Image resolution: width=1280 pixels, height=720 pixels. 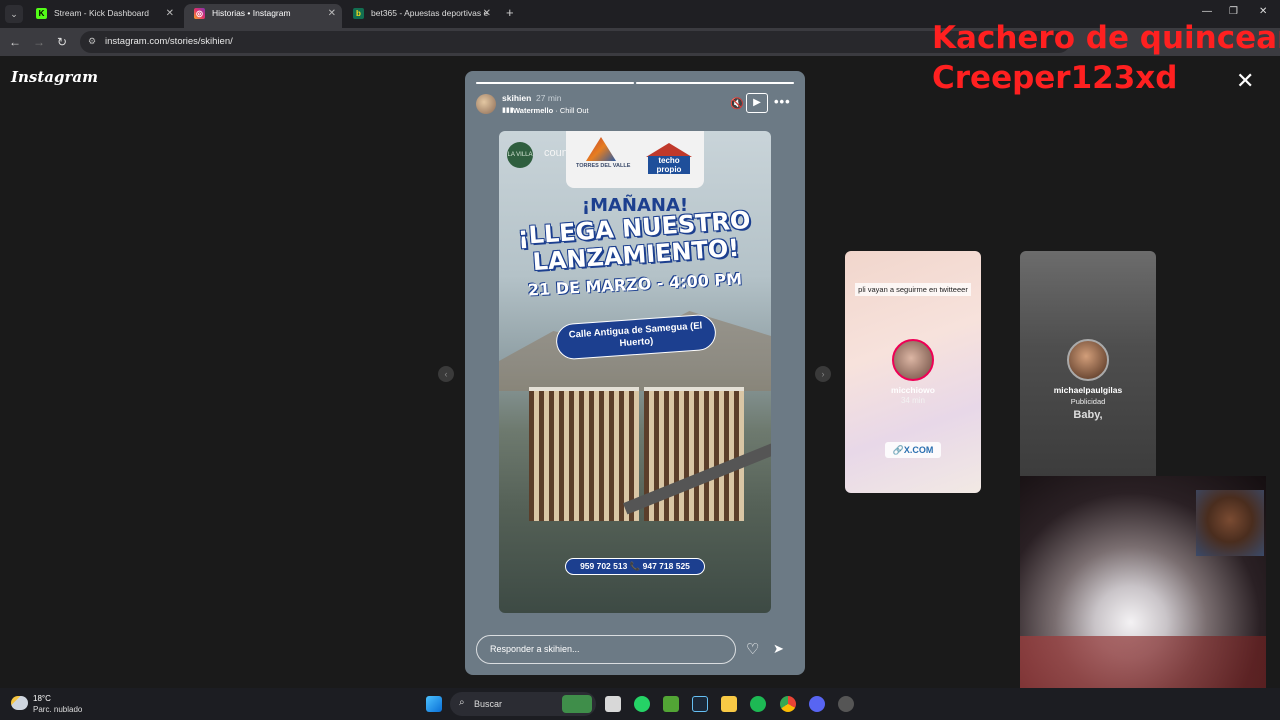 I want to click on overlay-text-line2: Creeper123xd, so click(x=1055, y=78).